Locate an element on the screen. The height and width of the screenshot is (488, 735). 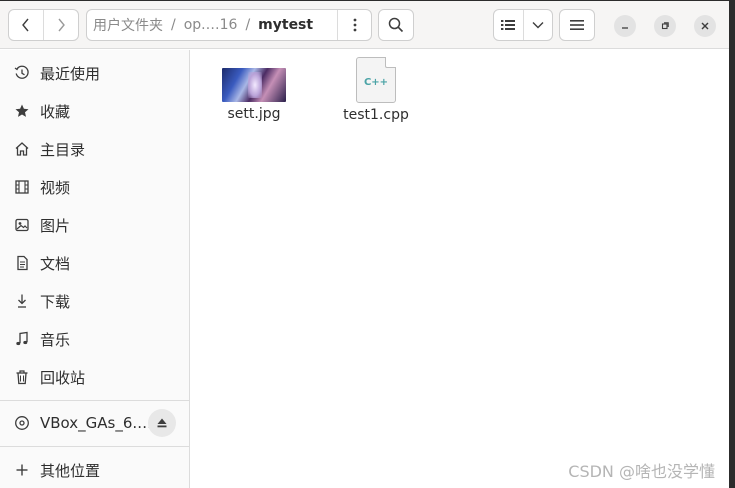
main-menu-button is located at coordinates (577, 25).